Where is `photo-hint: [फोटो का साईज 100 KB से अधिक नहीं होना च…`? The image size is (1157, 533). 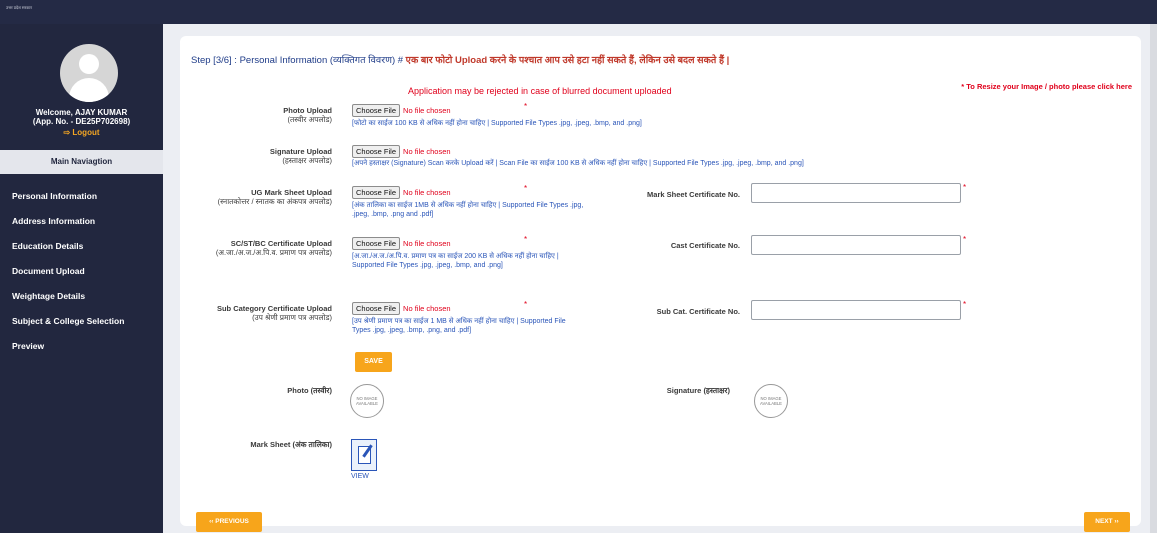
photo-hint: [फोटो का साईज 100 KB से अधिक नहीं होना च… is located at coordinates (497, 123).